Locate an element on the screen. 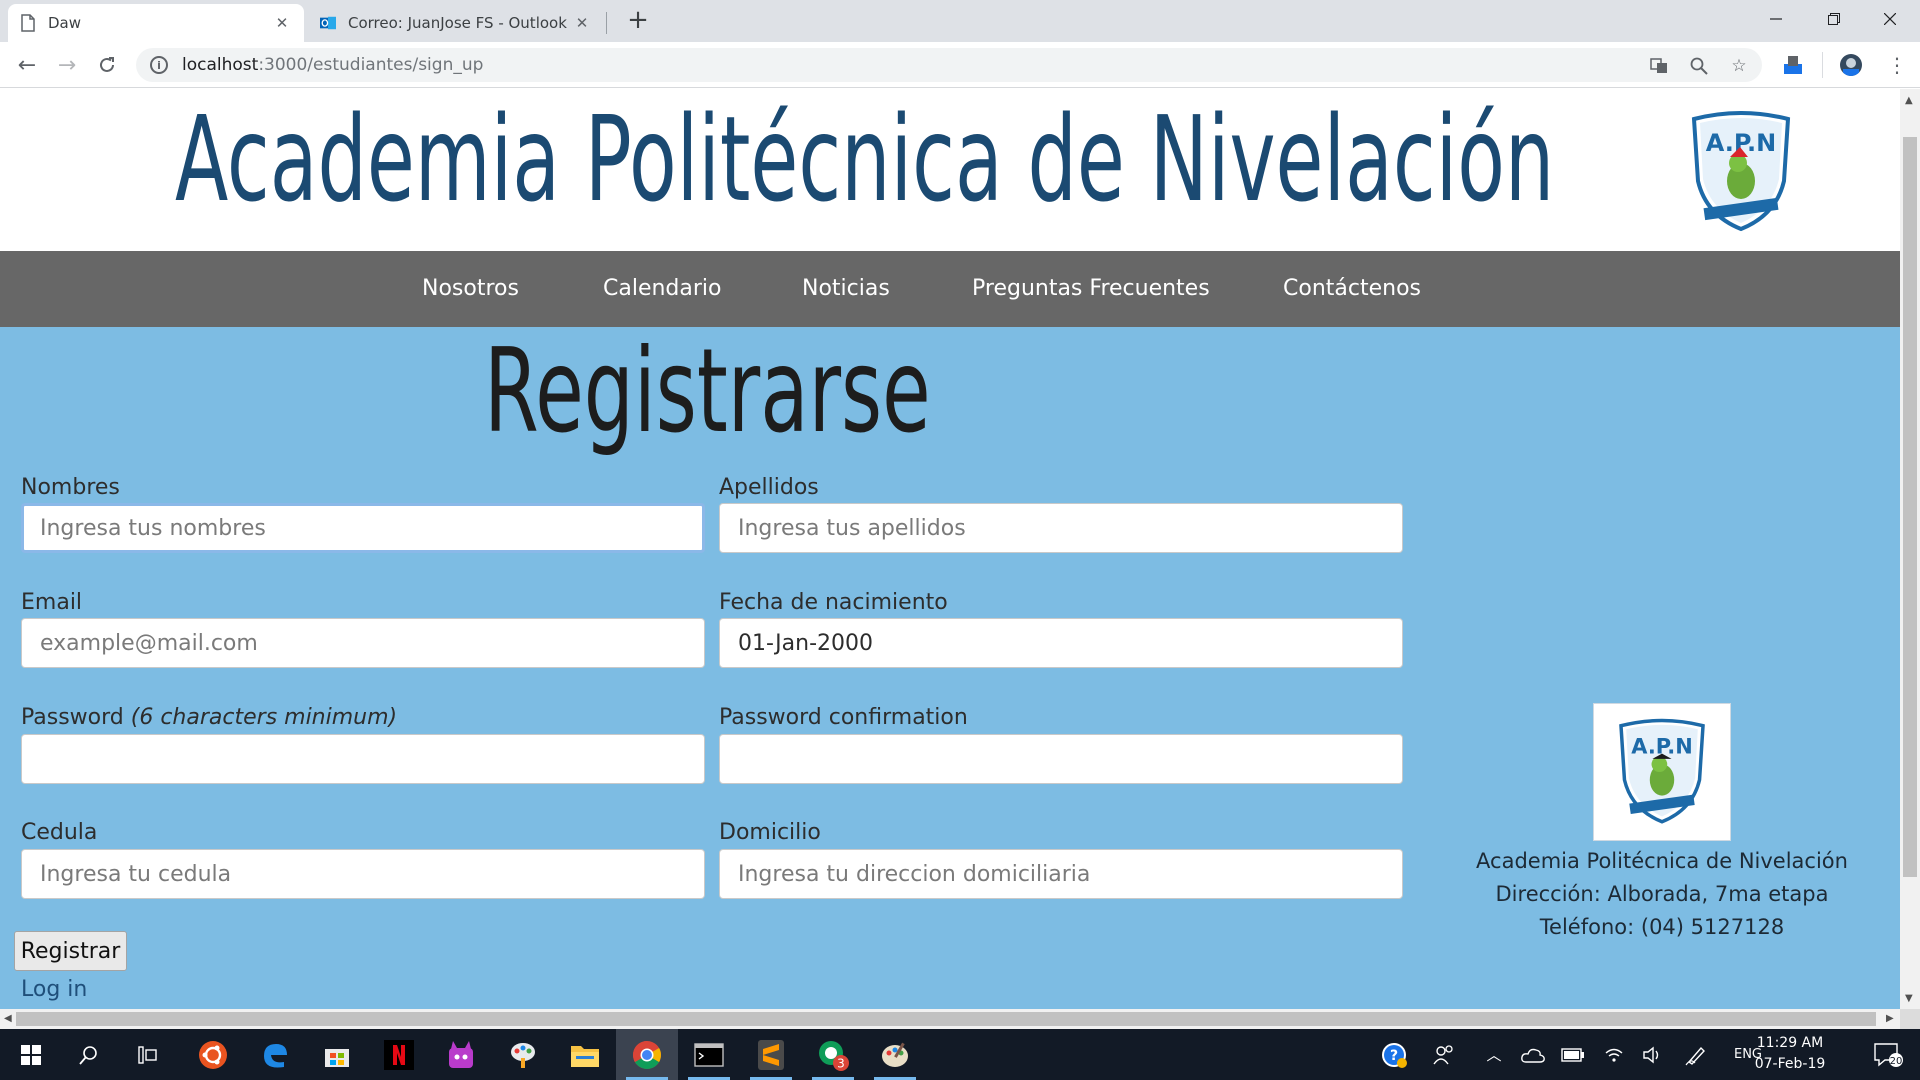 Image resolution: width=1920 pixels, height=1080 pixels. registrar-button: Registrar is located at coordinates (70, 951).